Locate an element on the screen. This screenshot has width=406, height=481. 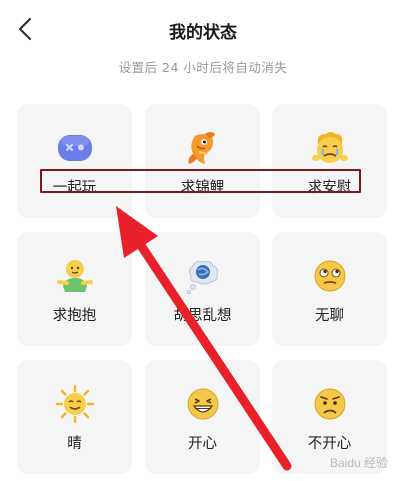
status-label: 求抱抱 is located at coordinates (74, 316).